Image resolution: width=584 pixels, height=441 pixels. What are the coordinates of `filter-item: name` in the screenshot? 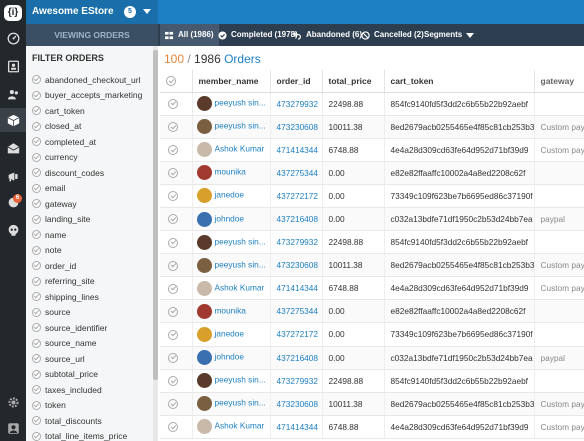 It's located at (49, 234).